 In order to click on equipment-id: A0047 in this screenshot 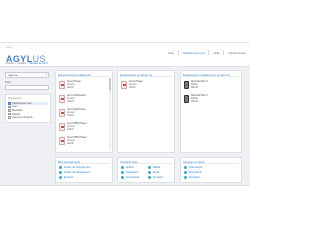, I will do `click(70, 129)`.